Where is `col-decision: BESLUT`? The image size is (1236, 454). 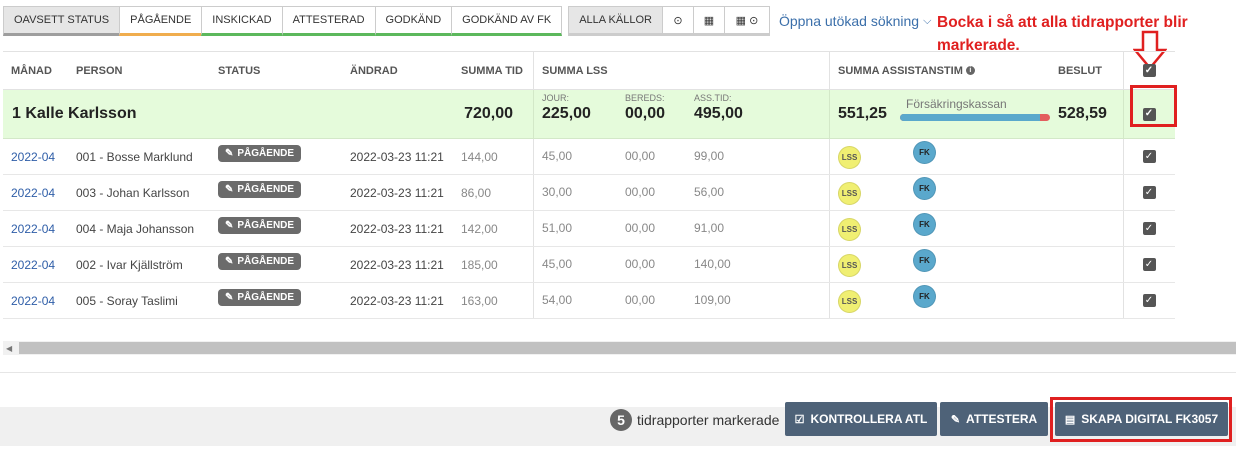
col-decision: BESLUT is located at coordinates (1088, 70).